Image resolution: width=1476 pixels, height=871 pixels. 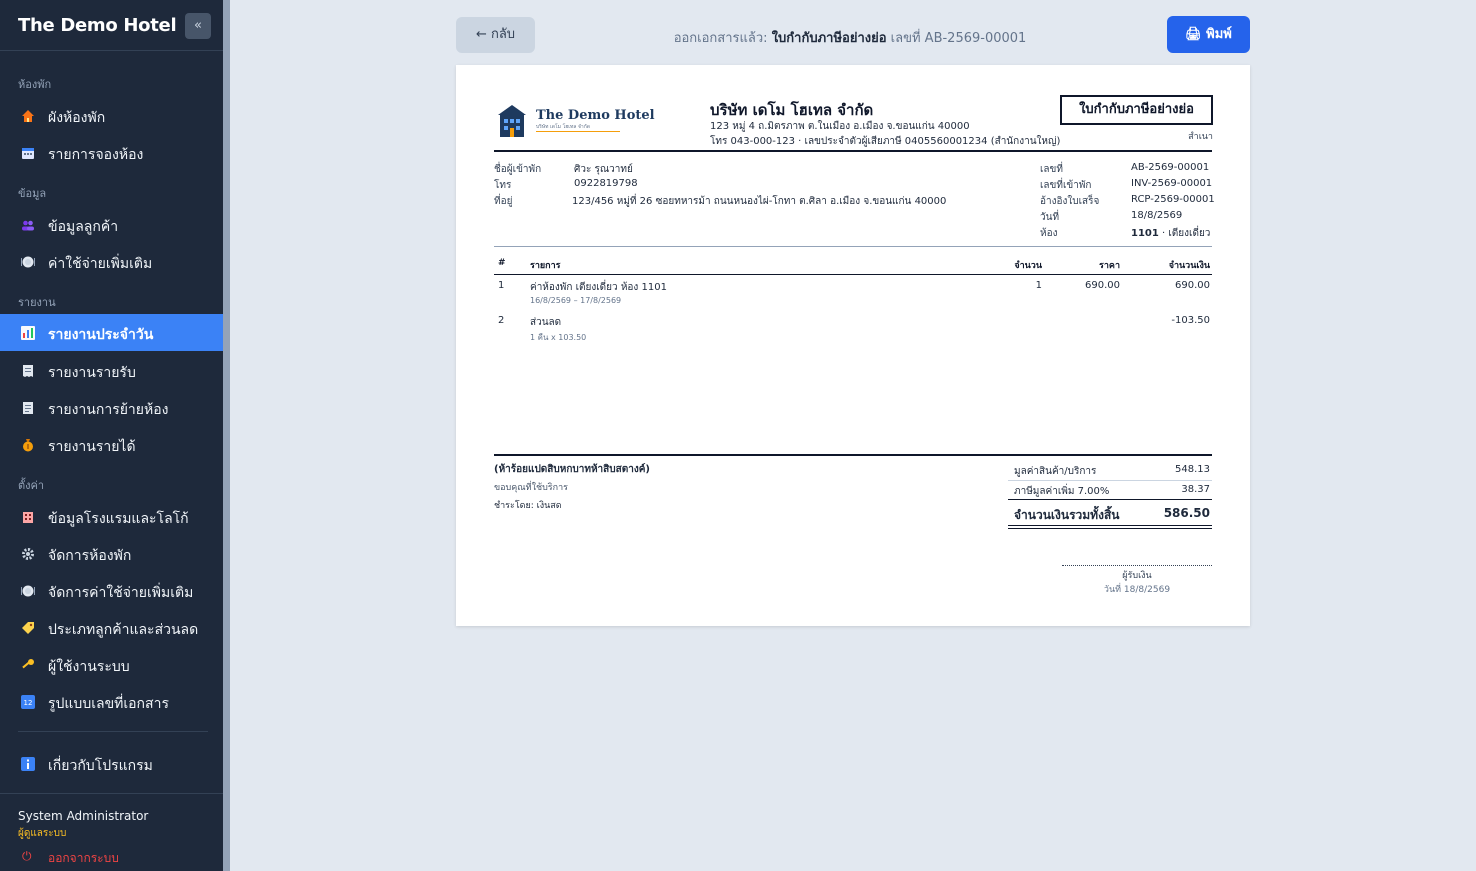 What do you see at coordinates (226, 435) in the screenshot?
I see `sidebar-scrollbar` at bounding box center [226, 435].